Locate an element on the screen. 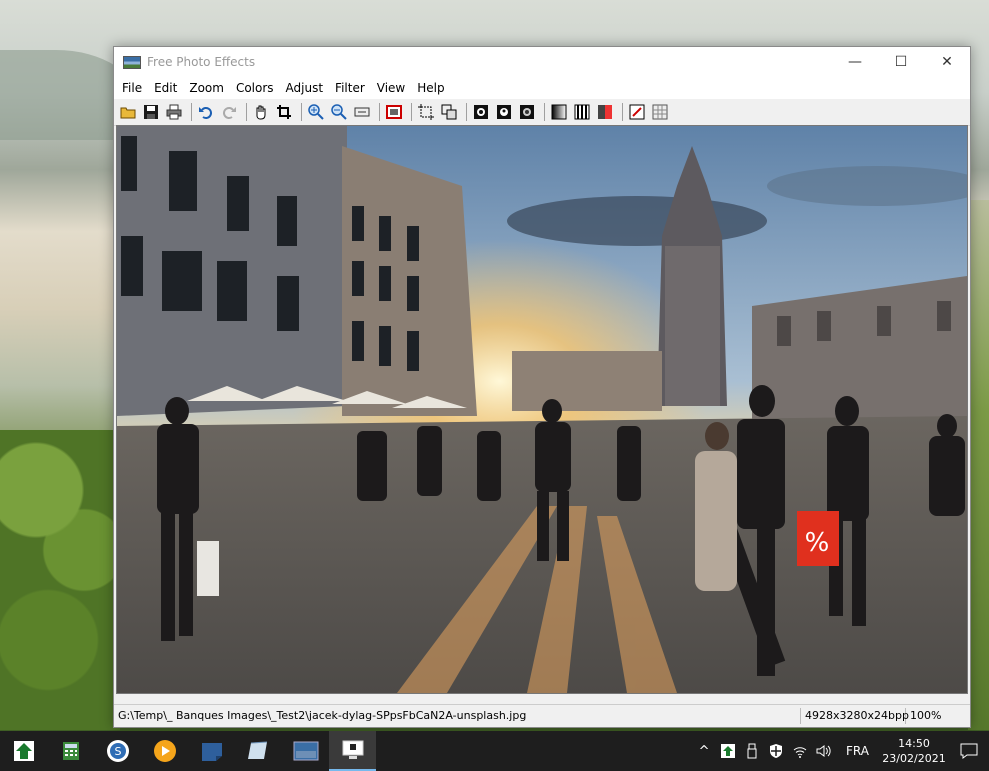 This screenshot has width=989, height=771. title-bar: Free Photo Effects — ☐ ✕ is located at coordinates (542, 62).